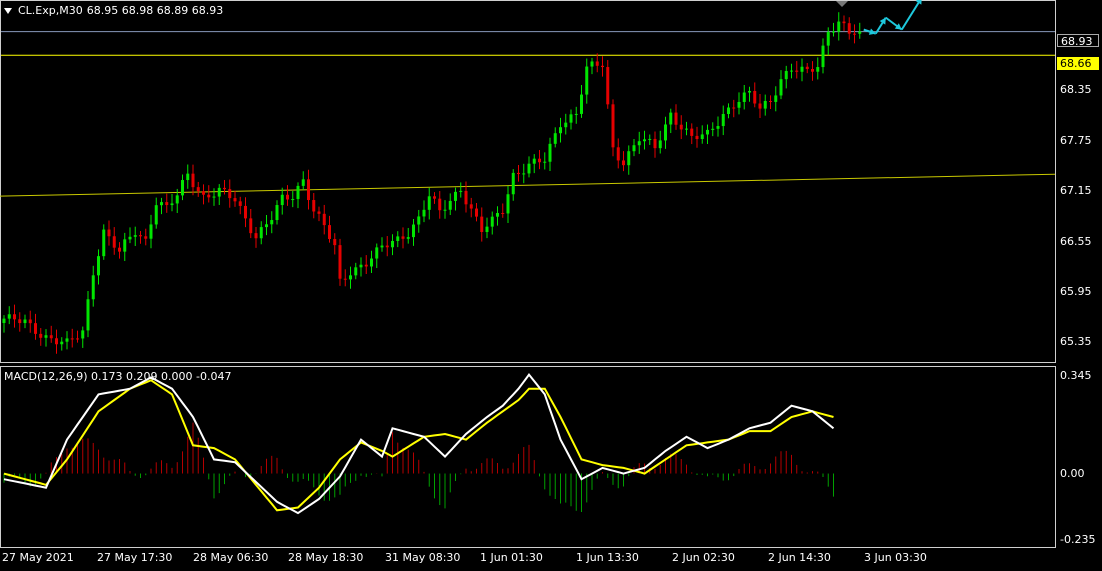 The width and height of the screenshot is (1102, 571). I want to click on macd-axis-label: 0.00, so click(1072, 473).